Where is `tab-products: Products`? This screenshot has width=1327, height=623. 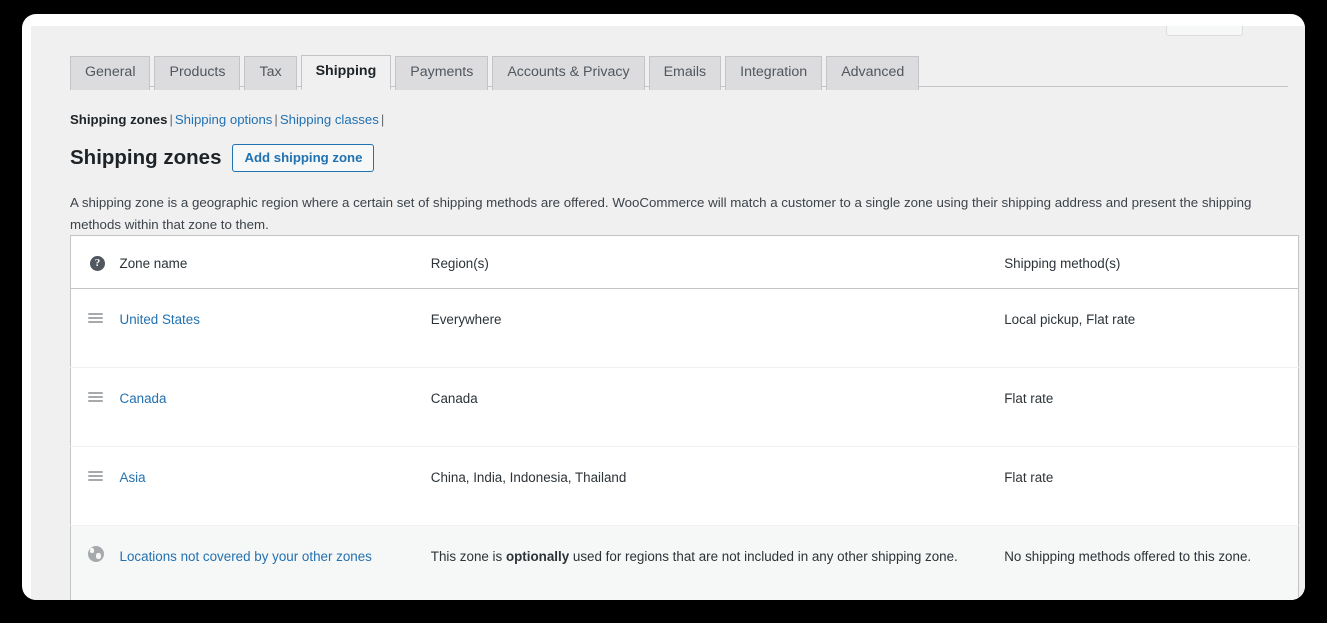
tab-products: Products is located at coordinates (197, 73).